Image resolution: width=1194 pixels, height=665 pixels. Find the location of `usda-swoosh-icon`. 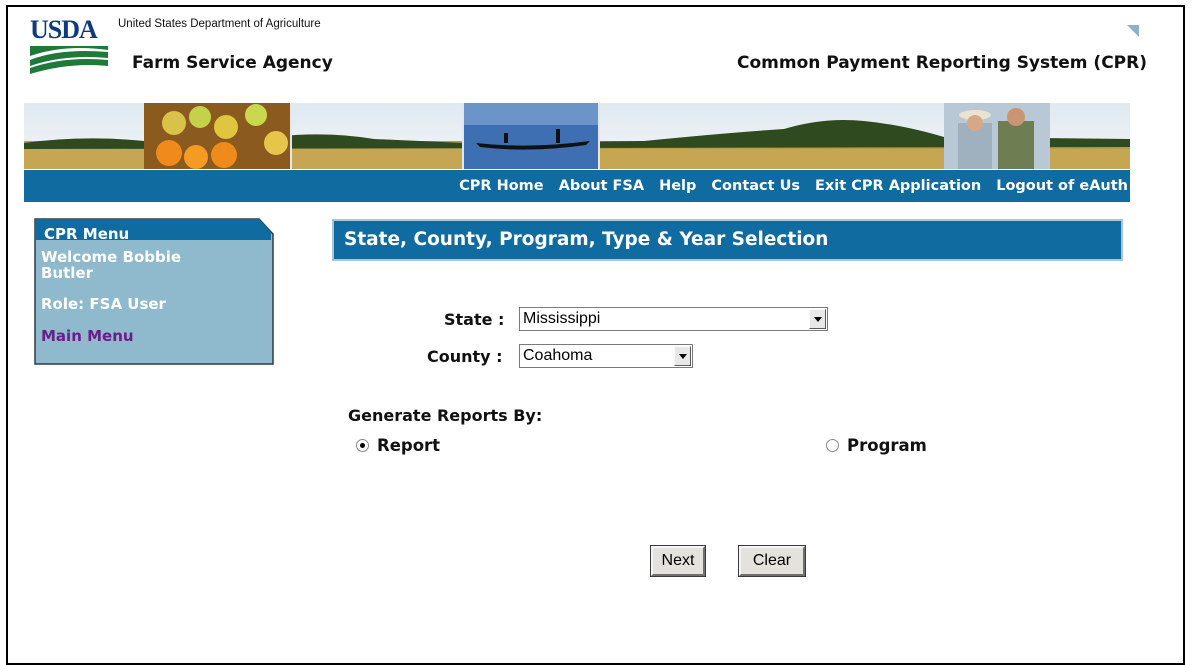

usda-swoosh-icon is located at coordinates (69, 60).